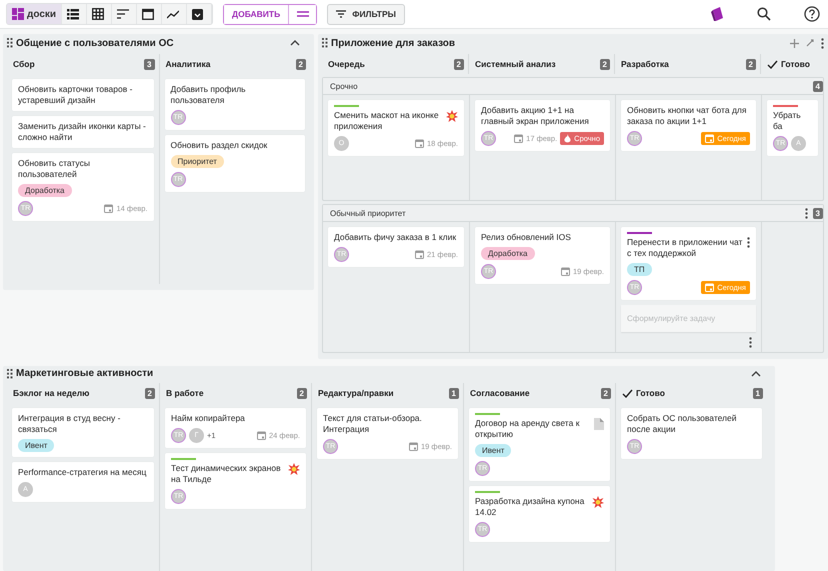 This screenshot has width=828, height=571. Describe the element at coordinates (639, 269) in the screenshot. I see `tag: ТП` at that location.